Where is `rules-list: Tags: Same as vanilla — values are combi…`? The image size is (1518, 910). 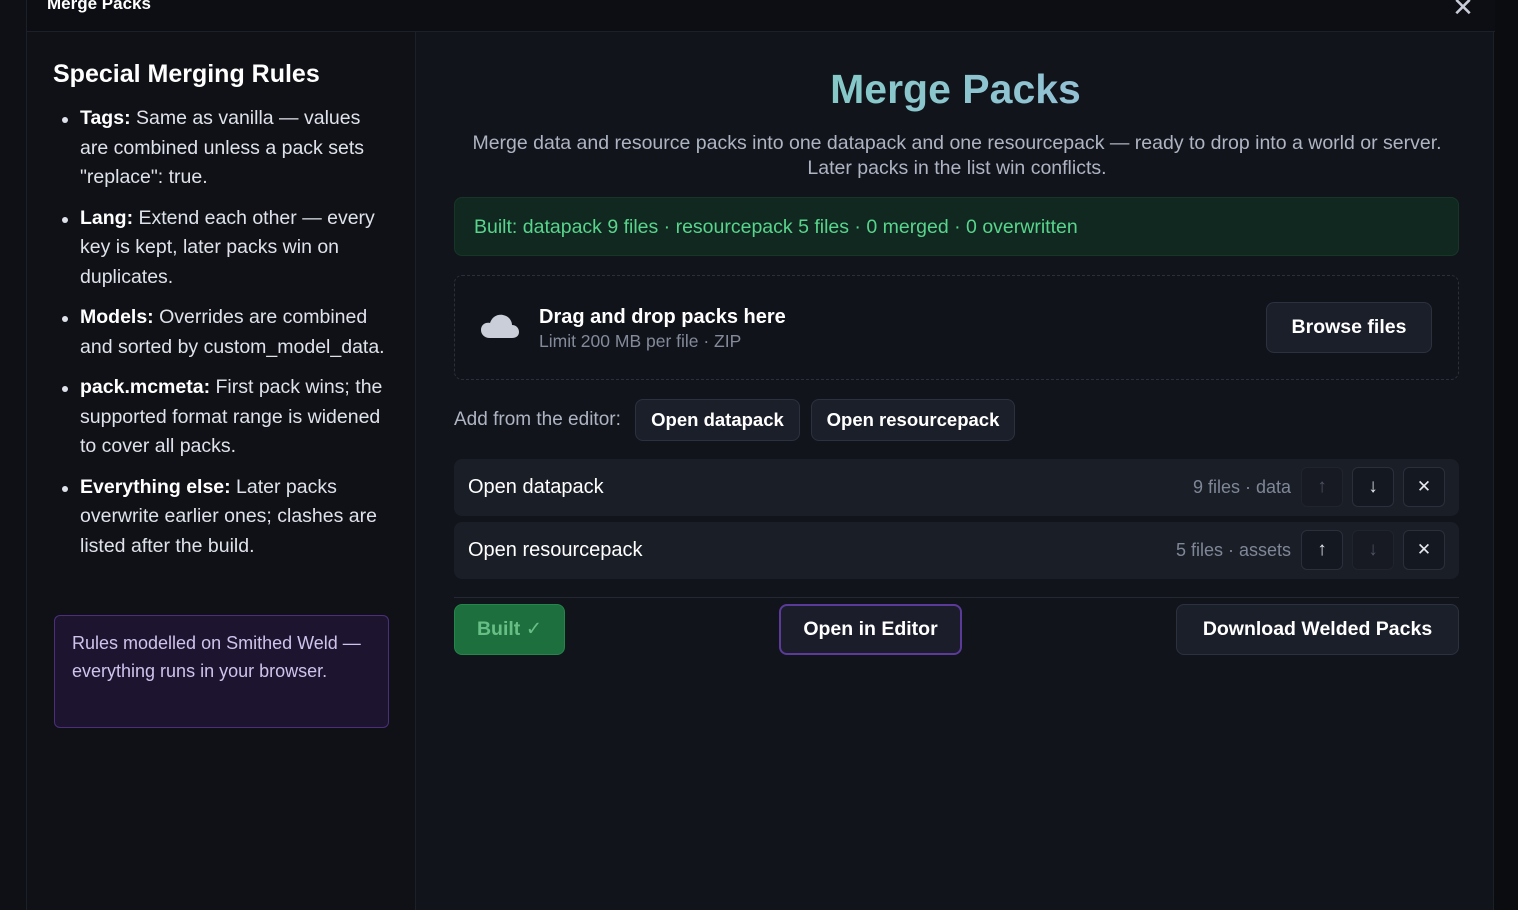 rules-list: Tags: Same as vanilla — values are combi… is located at coordinates (223, 338).